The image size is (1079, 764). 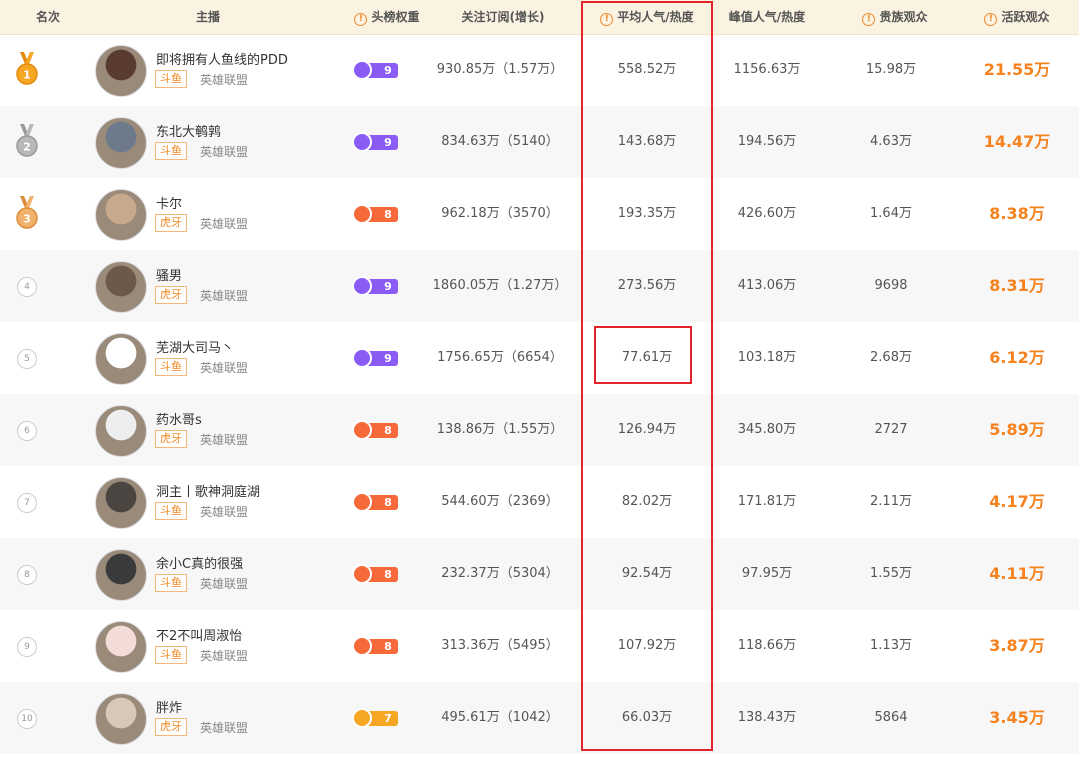 What do you see at coordinates (1017, 69) in the screenshot?
I see `active-viewers: 21.55万` at bounding box center [1017, 69].